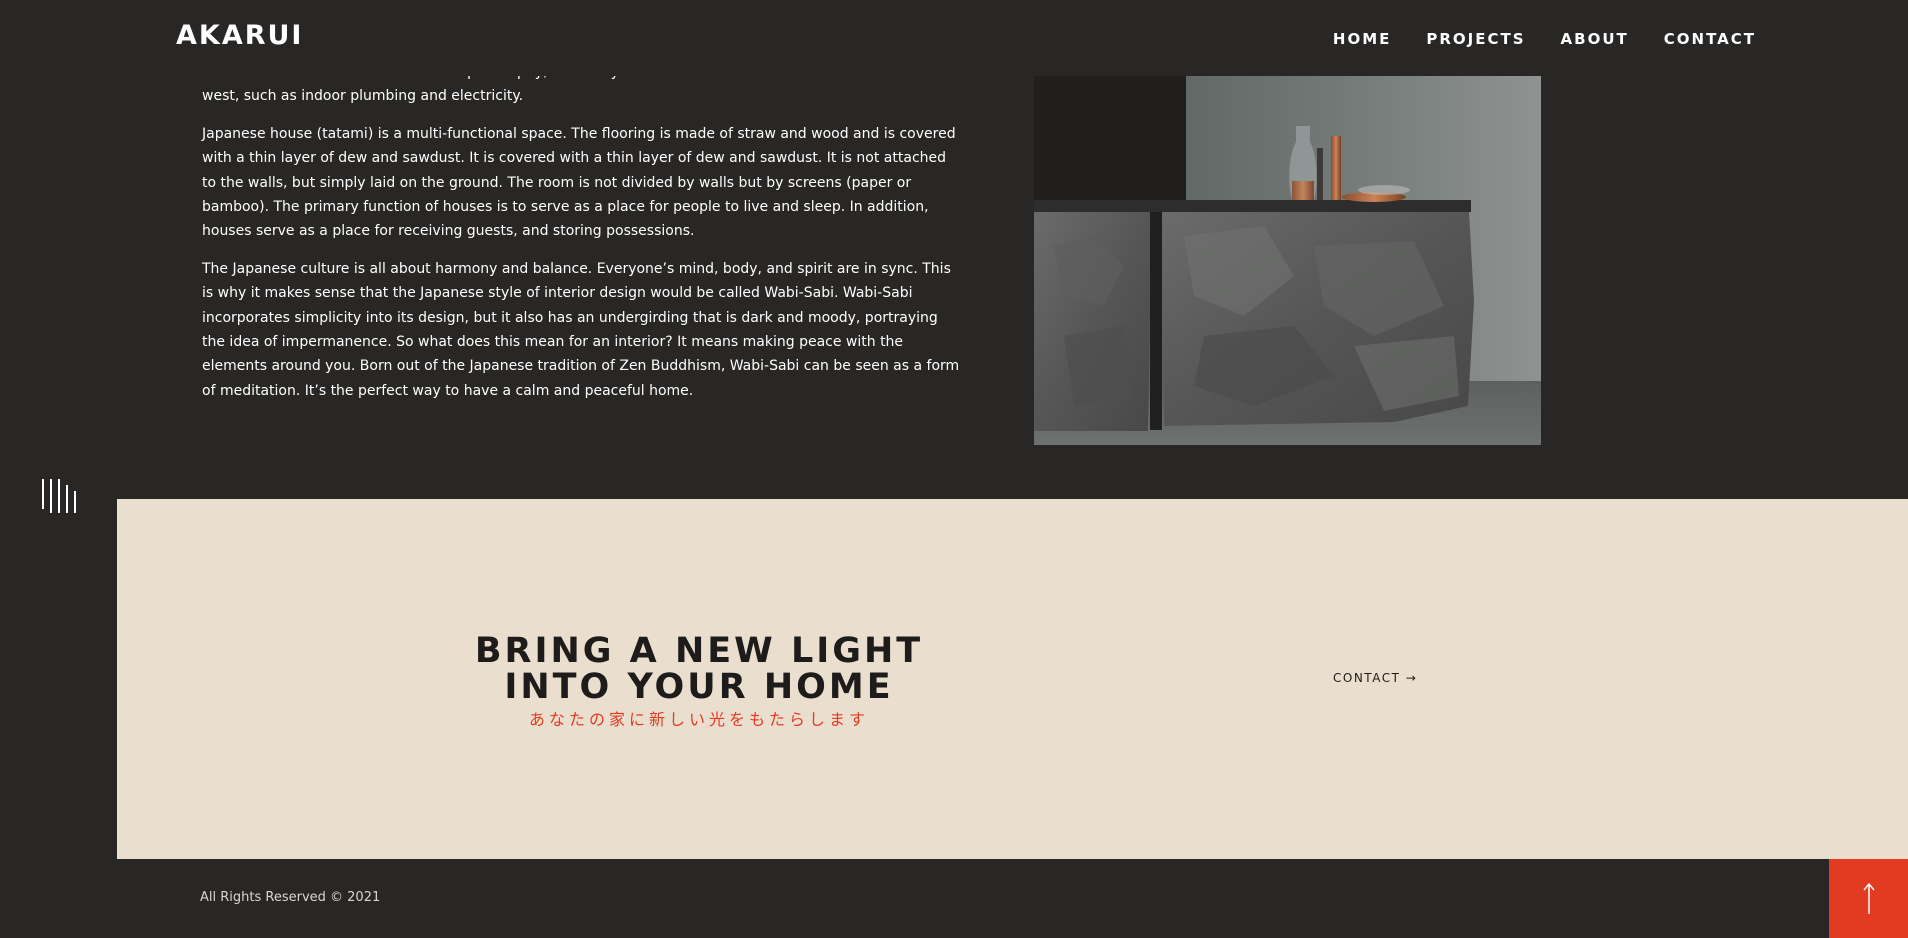 The image size is (1908, 938). Describe the element at coordinates (1362, 39) in the screenshot. I see `nav-home: HOME` at that location.